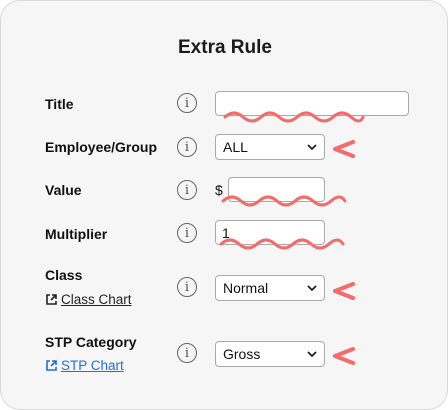 Image resolution: width=448 pixels, height=410 pixels. I want to click on multiplier-input, so click(270, 232).